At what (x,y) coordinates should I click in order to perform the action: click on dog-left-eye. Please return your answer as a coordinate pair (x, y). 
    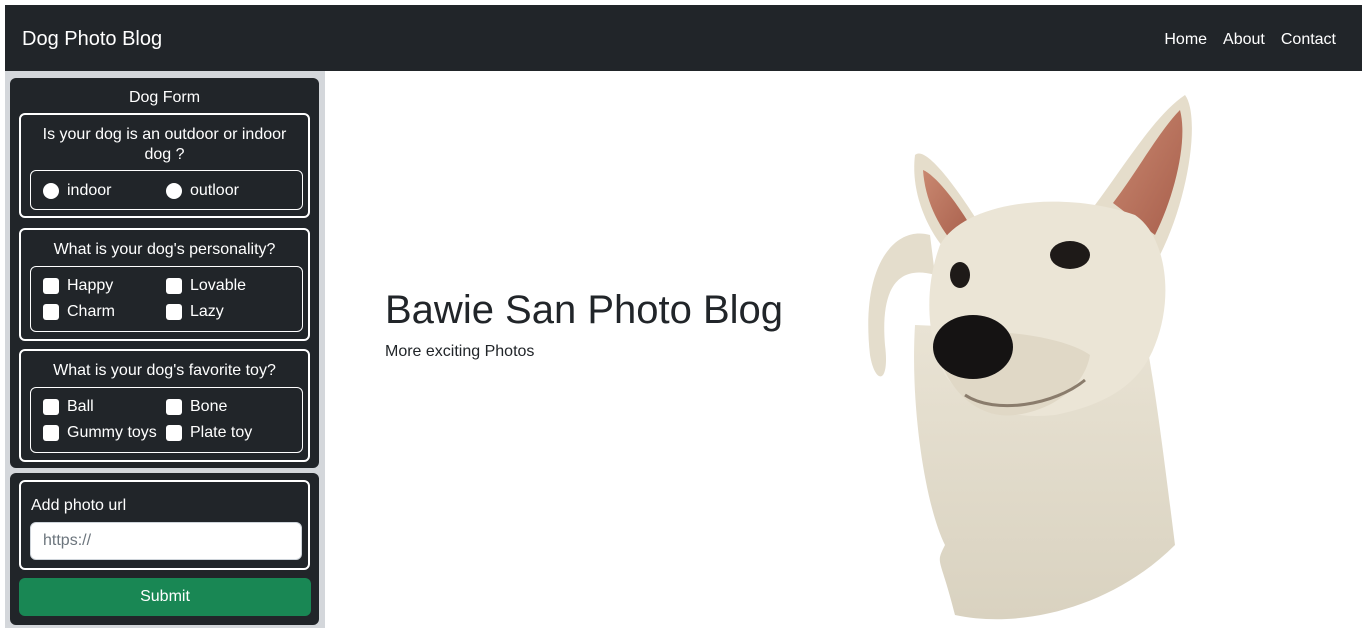
    Looking at the image, I should click on (960, 275).